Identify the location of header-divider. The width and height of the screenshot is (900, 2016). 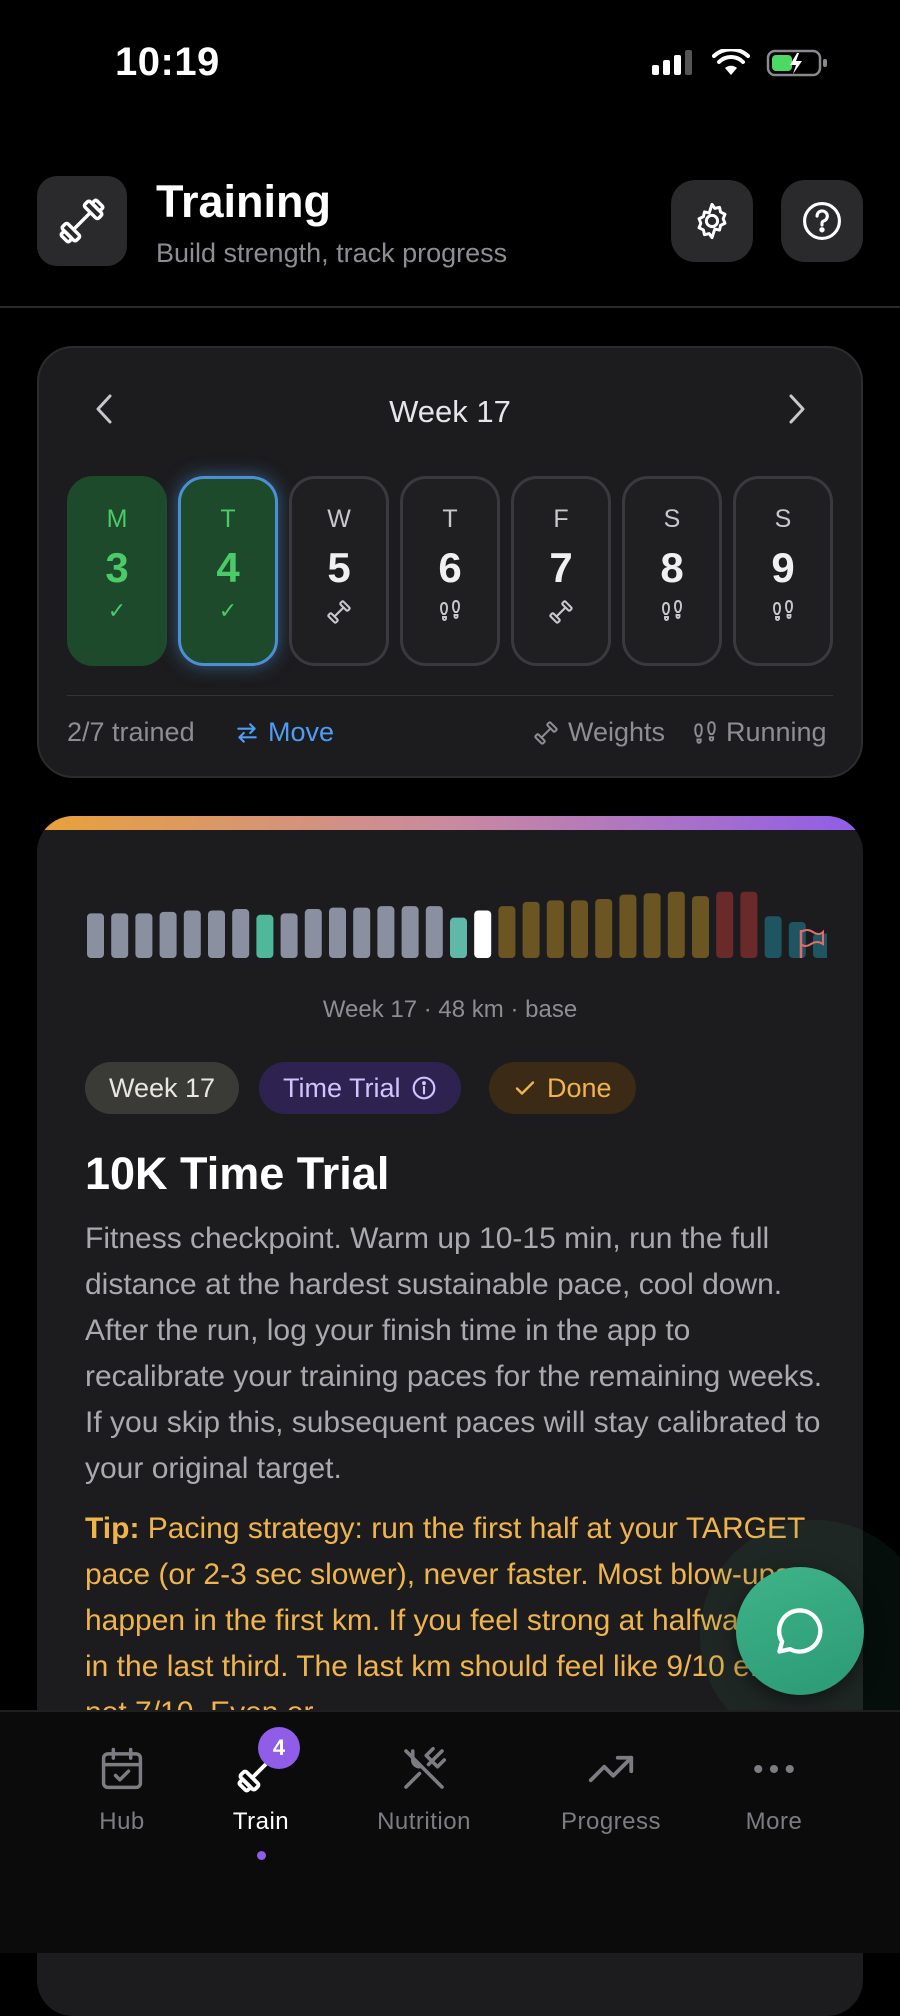
(450, 307).